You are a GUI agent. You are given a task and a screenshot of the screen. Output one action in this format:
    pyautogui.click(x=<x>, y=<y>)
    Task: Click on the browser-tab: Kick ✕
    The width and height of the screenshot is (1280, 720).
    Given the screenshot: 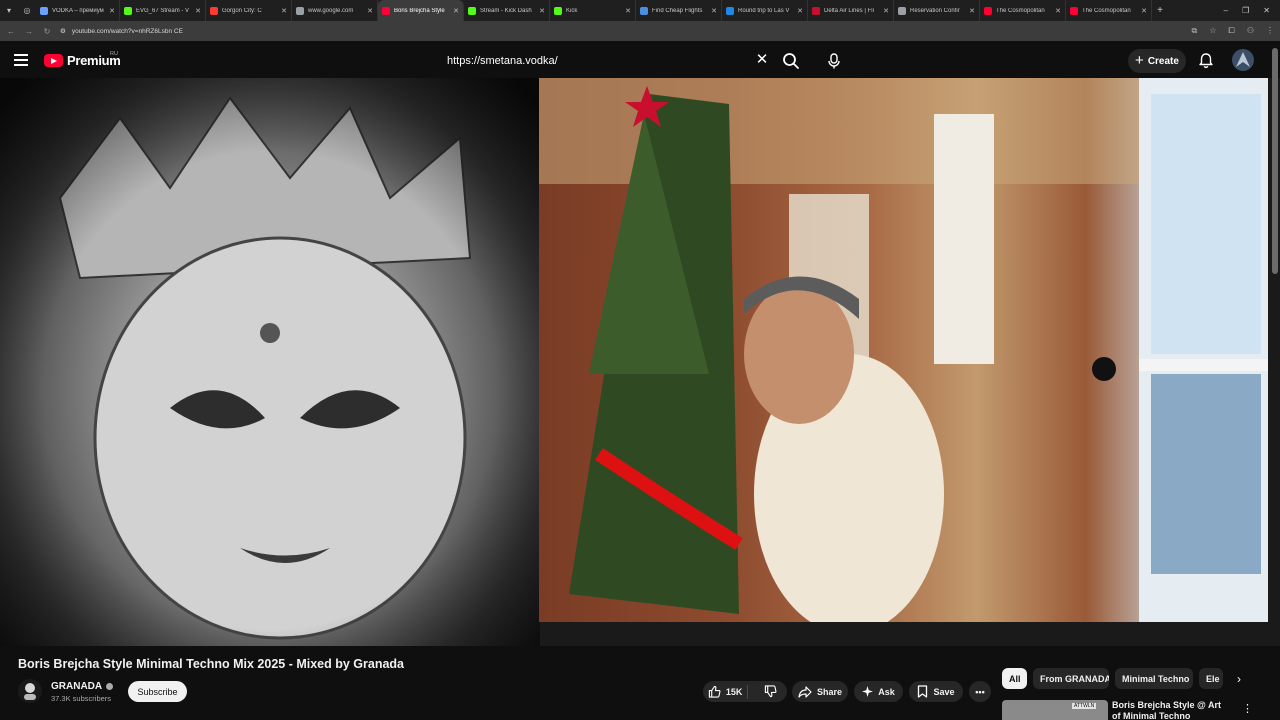 What is the action you would take?
    pyautogui.click(x=593, y=10)
    